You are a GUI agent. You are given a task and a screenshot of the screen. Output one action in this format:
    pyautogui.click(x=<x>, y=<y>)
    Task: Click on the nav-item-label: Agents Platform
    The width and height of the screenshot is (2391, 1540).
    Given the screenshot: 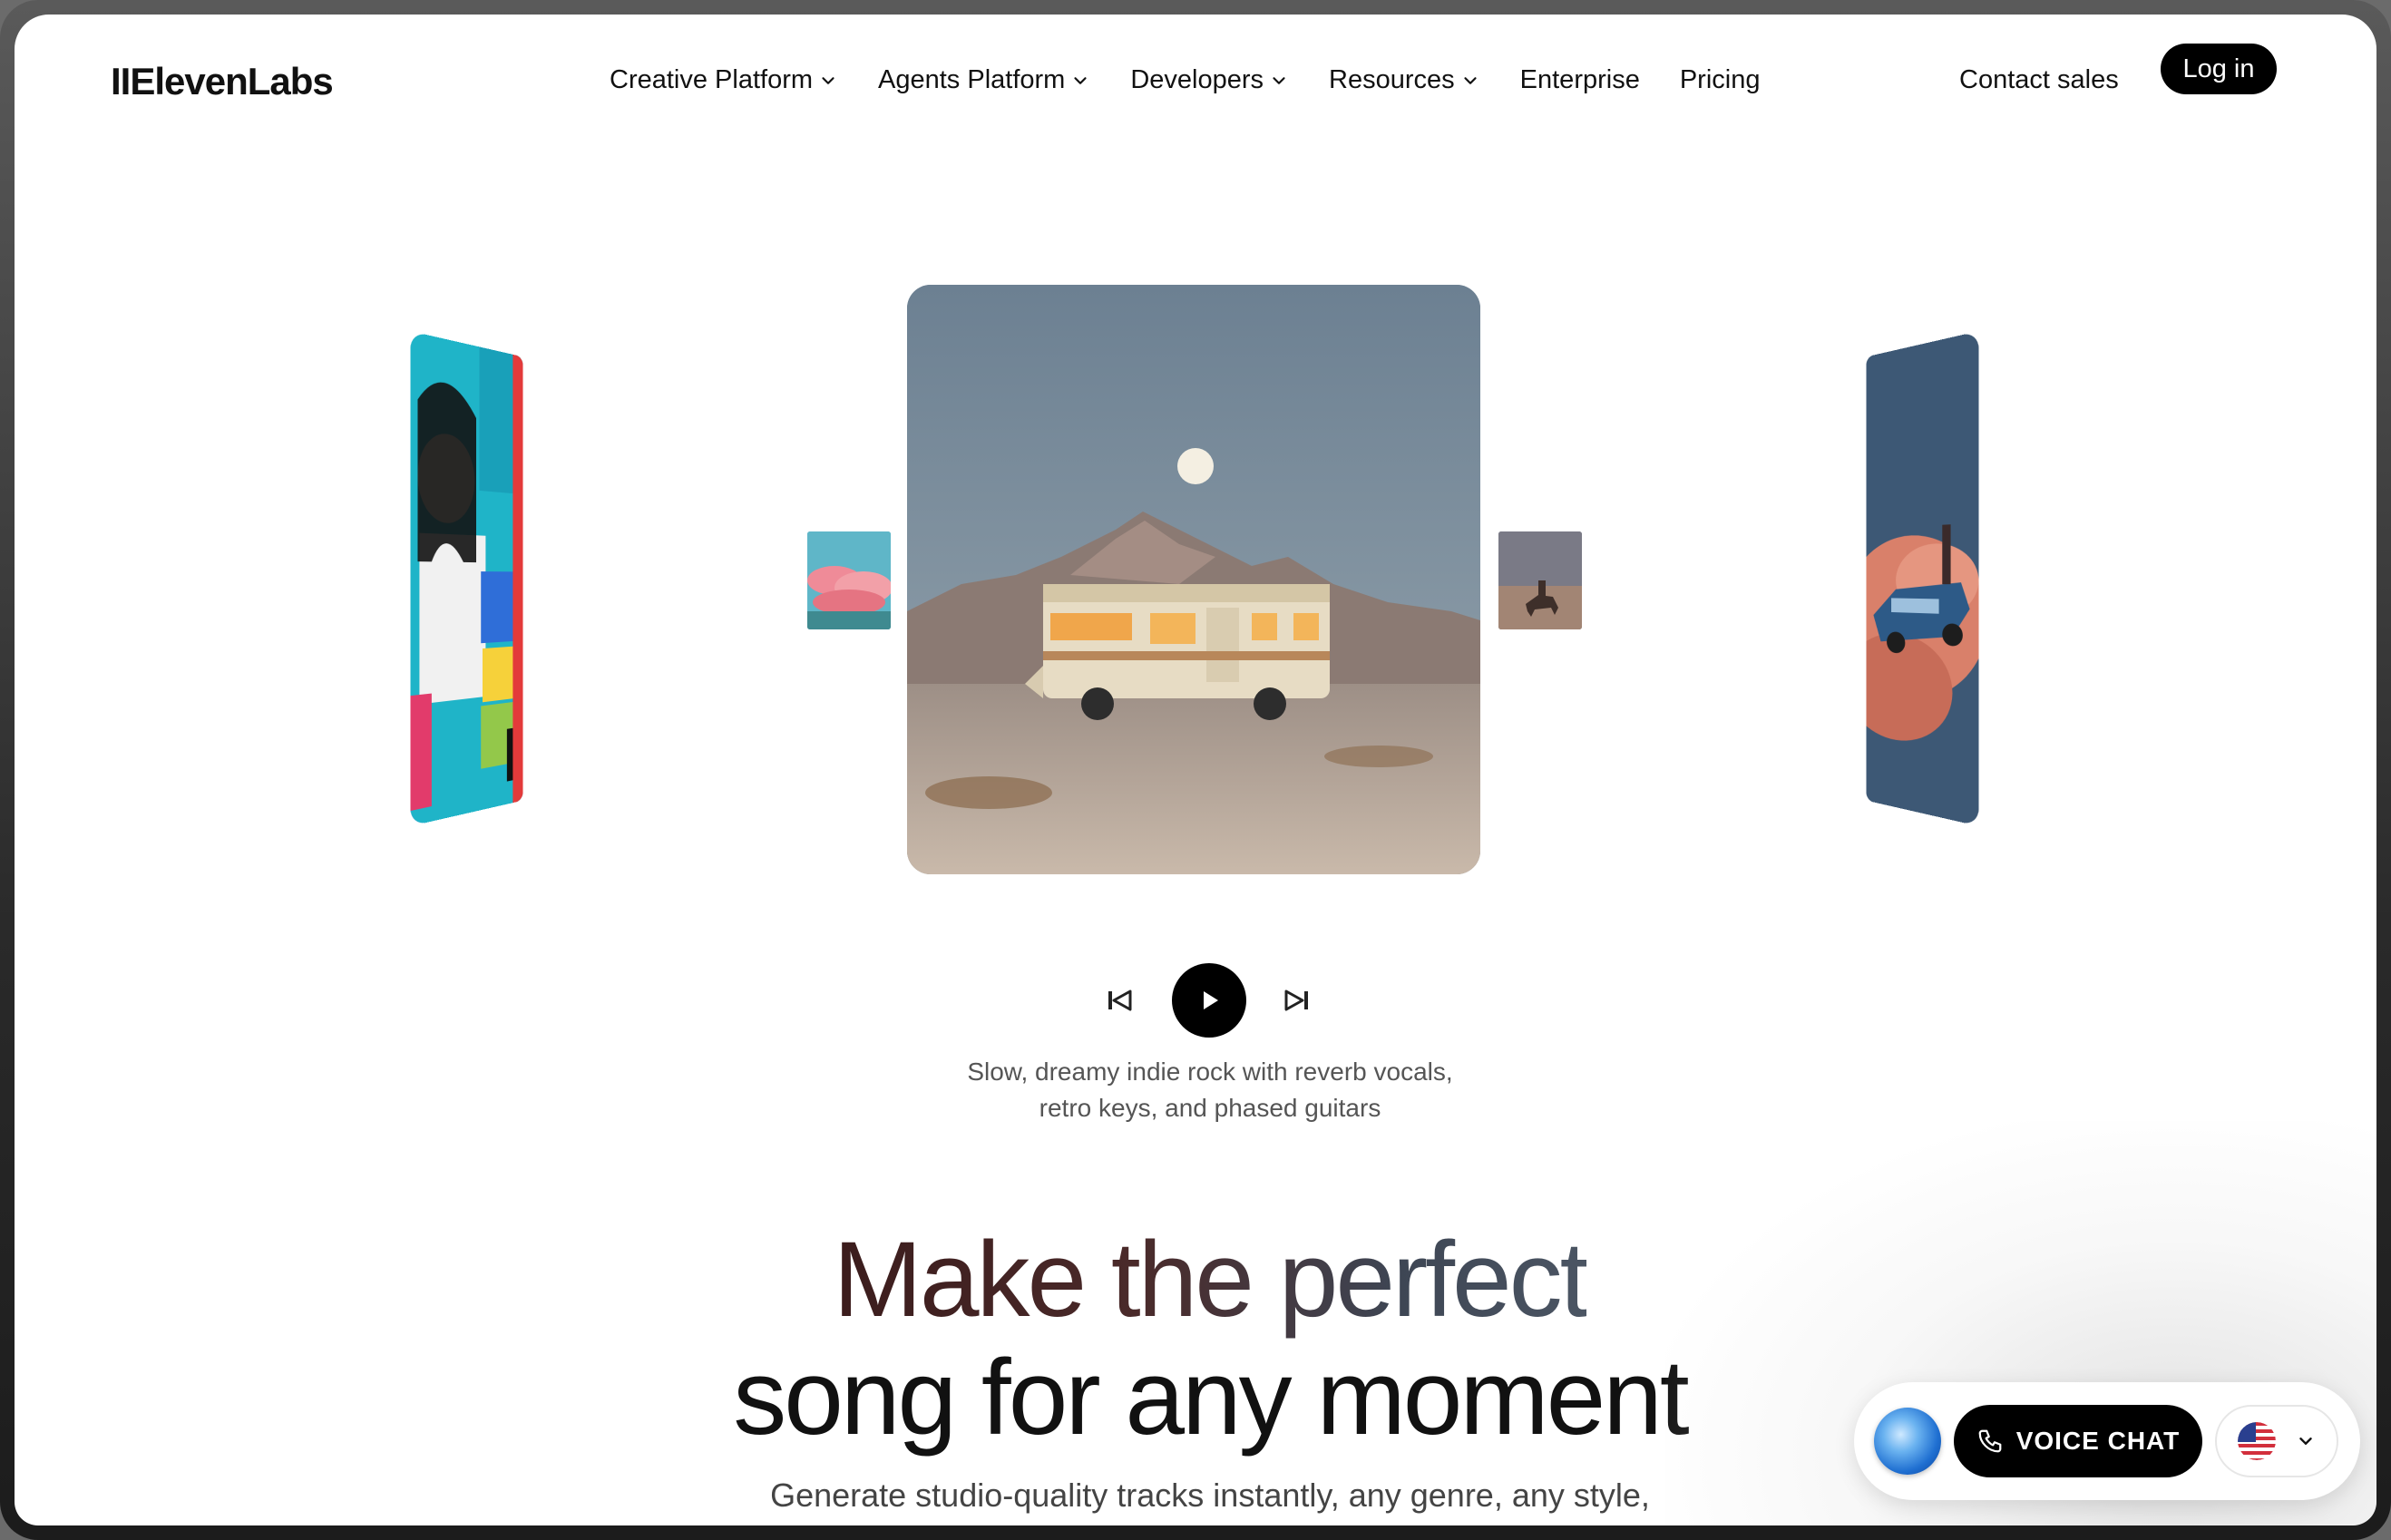 What is the action you would take?
    pyautogui.click(x=972, y=79)
    